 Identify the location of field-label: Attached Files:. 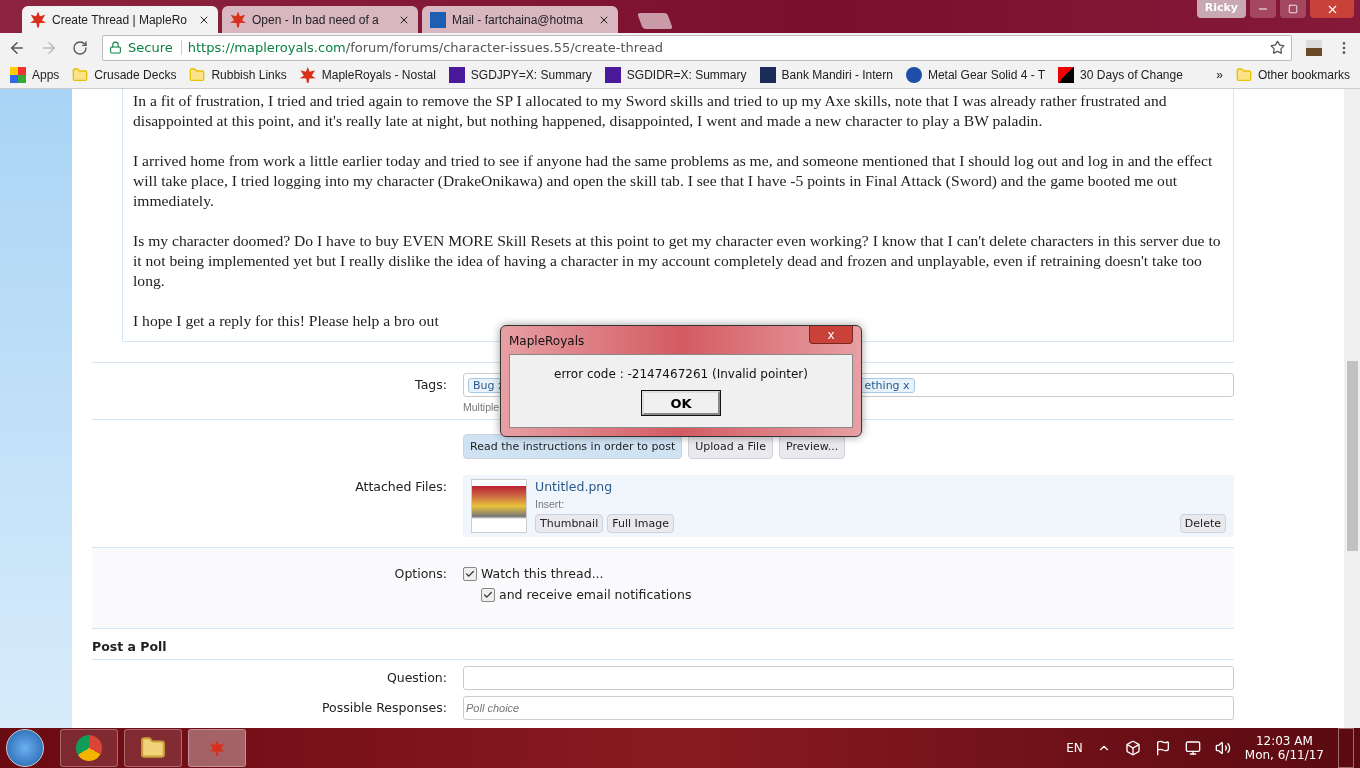
(401, 487).